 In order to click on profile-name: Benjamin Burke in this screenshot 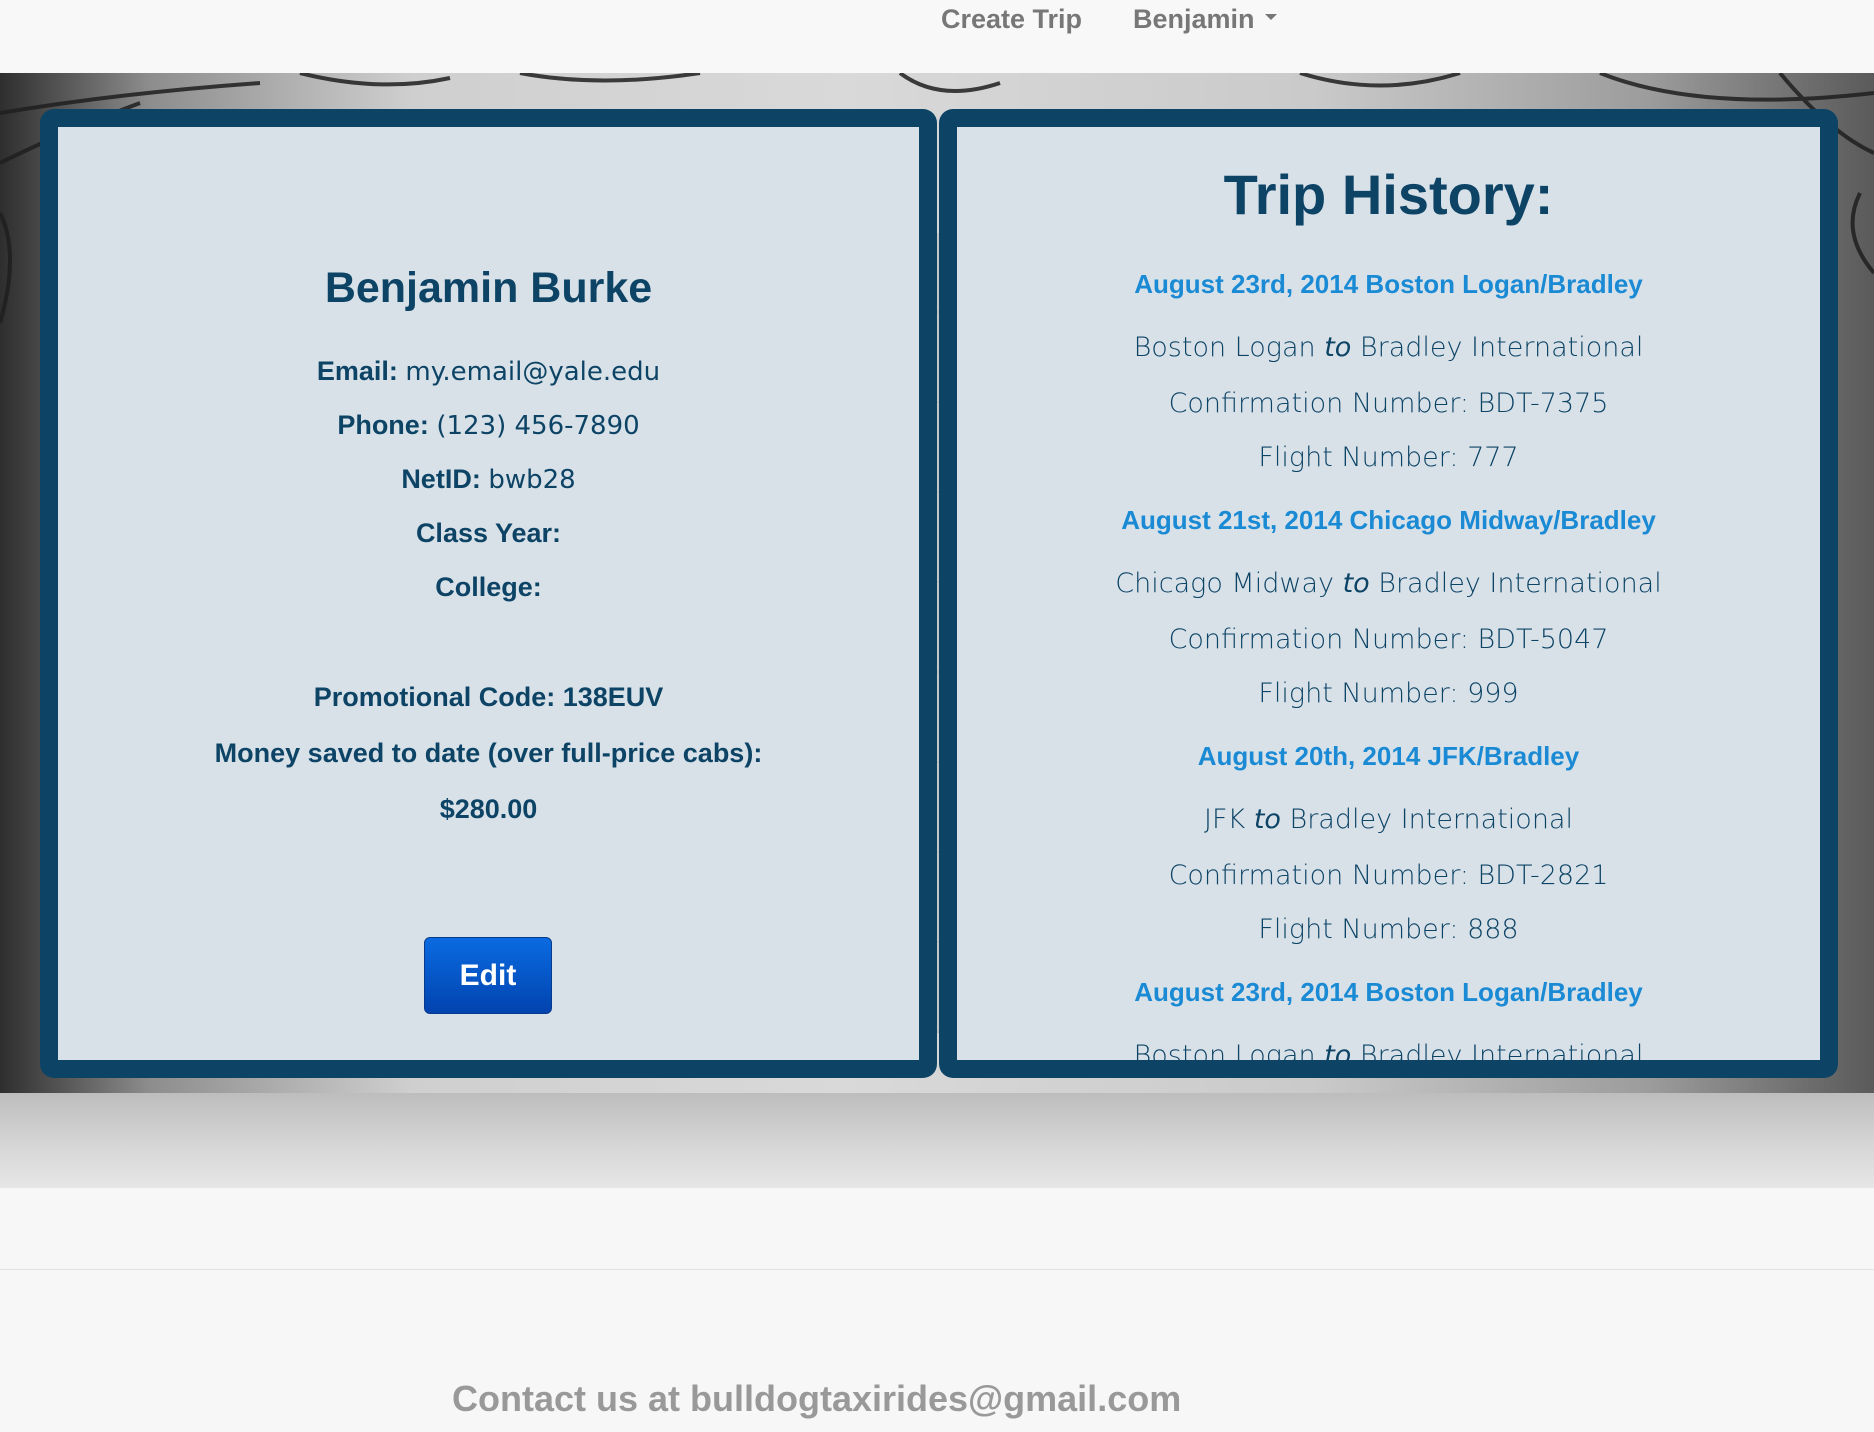, I will do `click(488, 288)`.